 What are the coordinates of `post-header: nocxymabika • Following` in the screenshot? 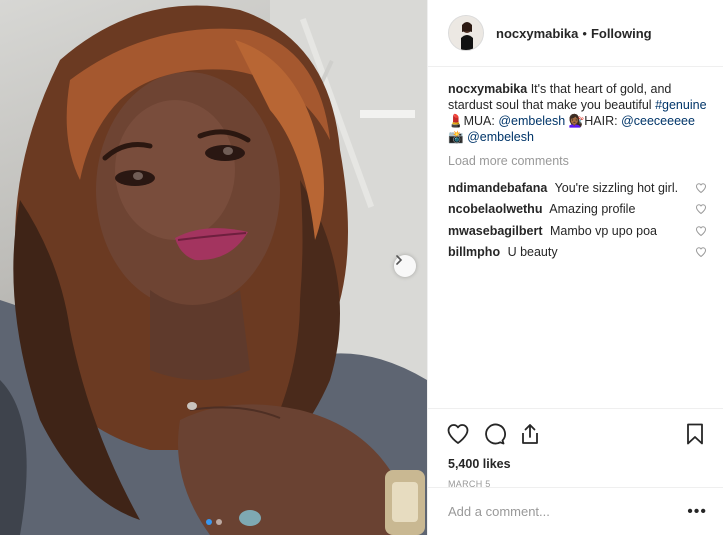 It's located at (575, 33).